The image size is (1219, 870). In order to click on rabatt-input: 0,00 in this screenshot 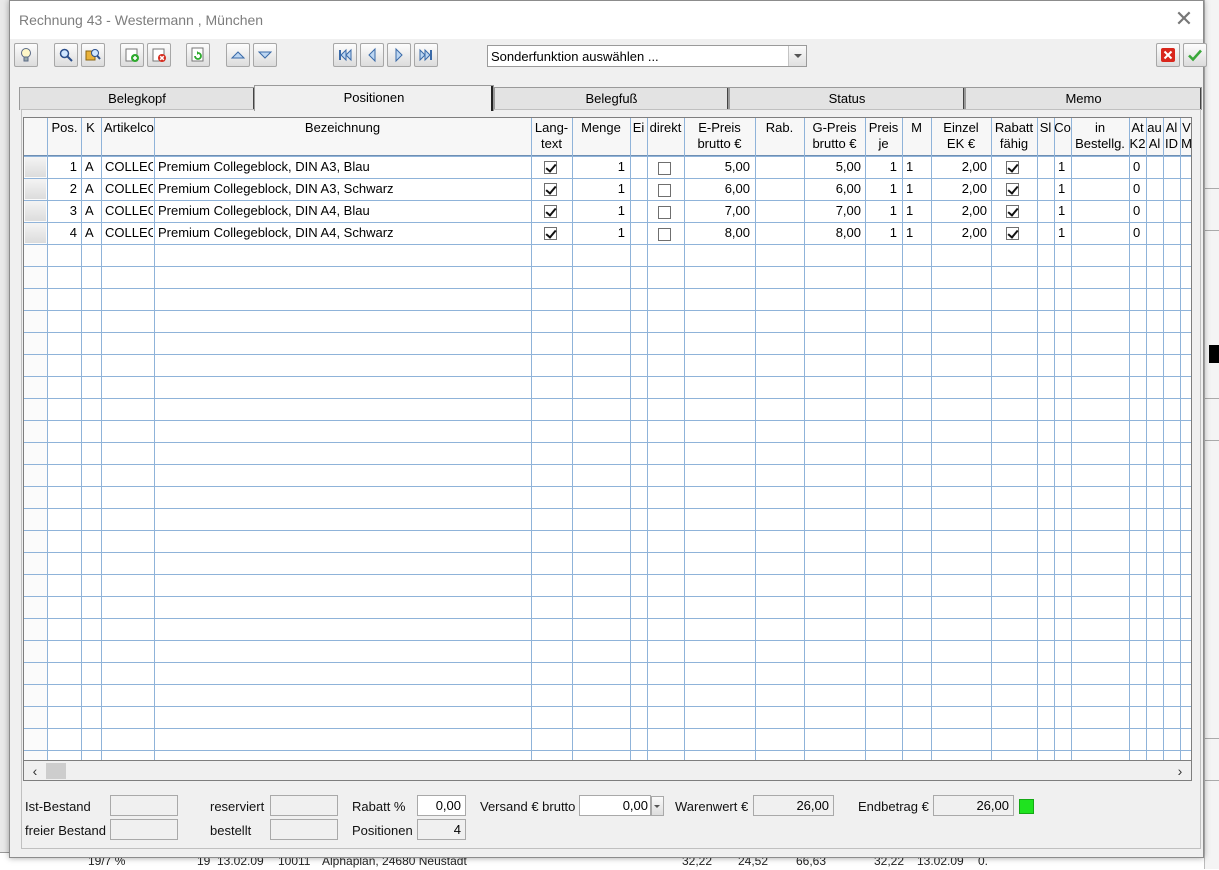, I will do `click(441, 805)`.